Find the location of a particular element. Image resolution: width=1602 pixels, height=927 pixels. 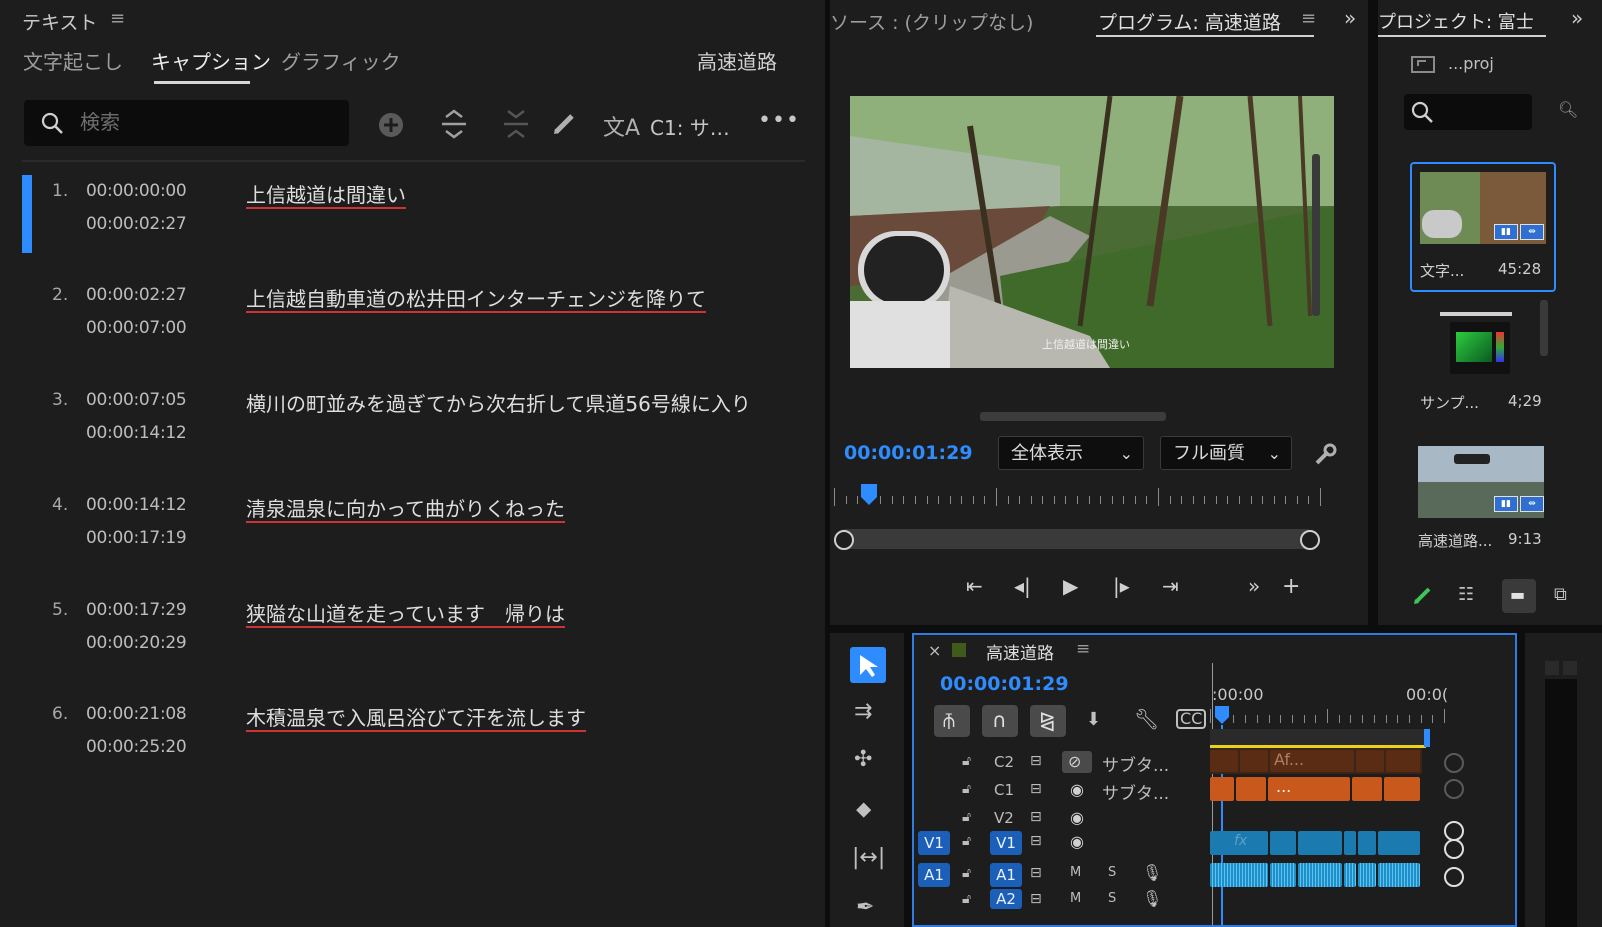

more-icon: ••• is located at coordinates (779, 120).